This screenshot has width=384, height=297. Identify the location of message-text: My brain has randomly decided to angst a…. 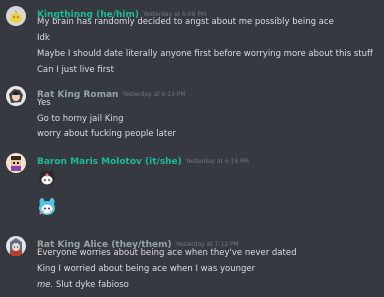
(185, 22).